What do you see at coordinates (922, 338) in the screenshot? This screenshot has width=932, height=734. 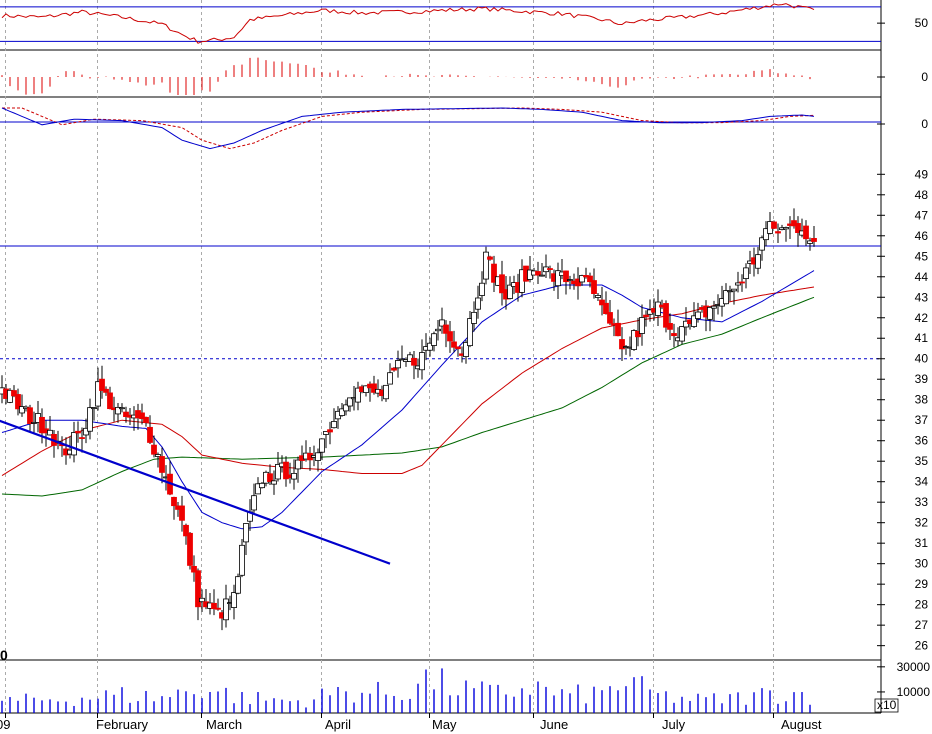 I see `y-tick-label: 41` at bounding box center [922, 338].